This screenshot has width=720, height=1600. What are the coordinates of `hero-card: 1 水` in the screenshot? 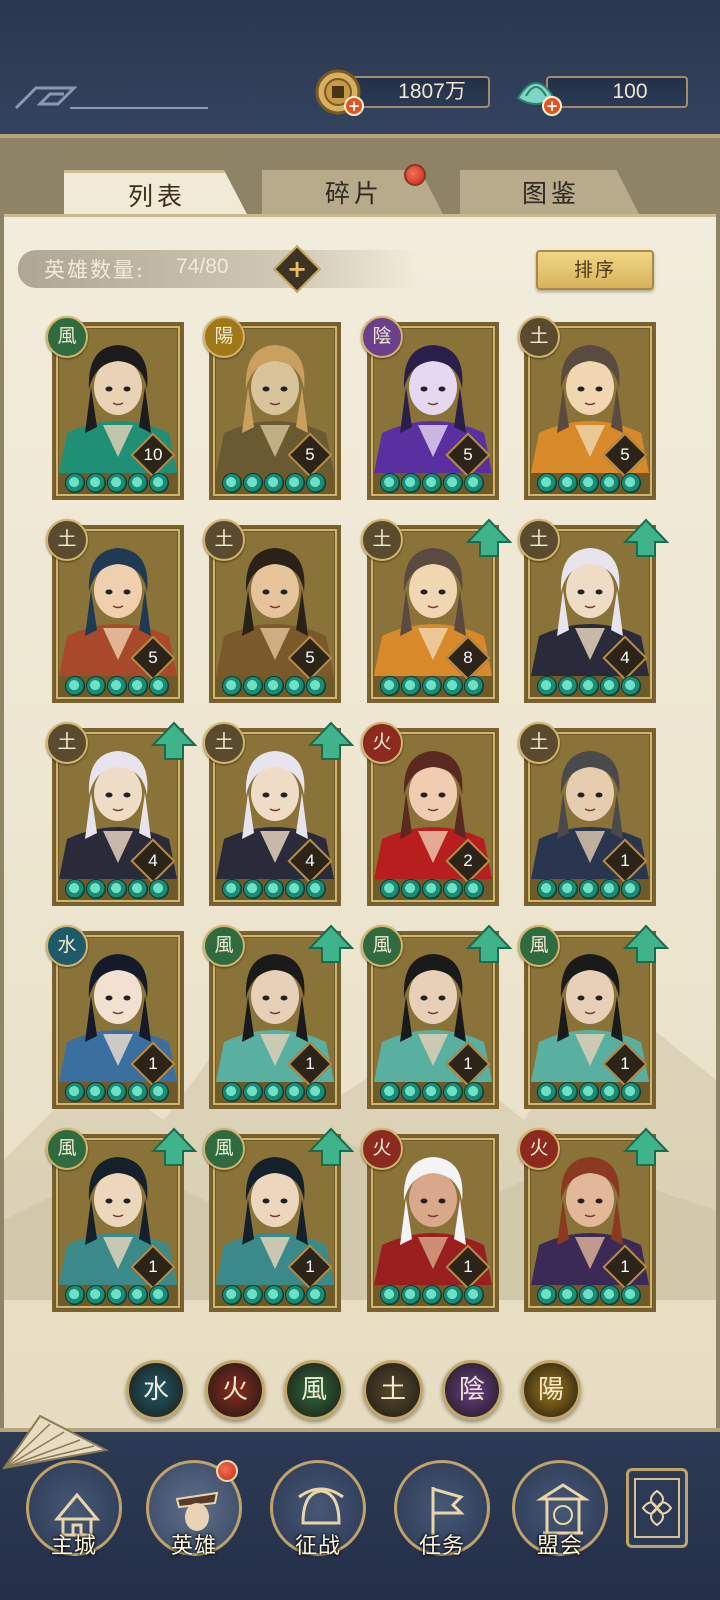 It's located at (115, 1017).